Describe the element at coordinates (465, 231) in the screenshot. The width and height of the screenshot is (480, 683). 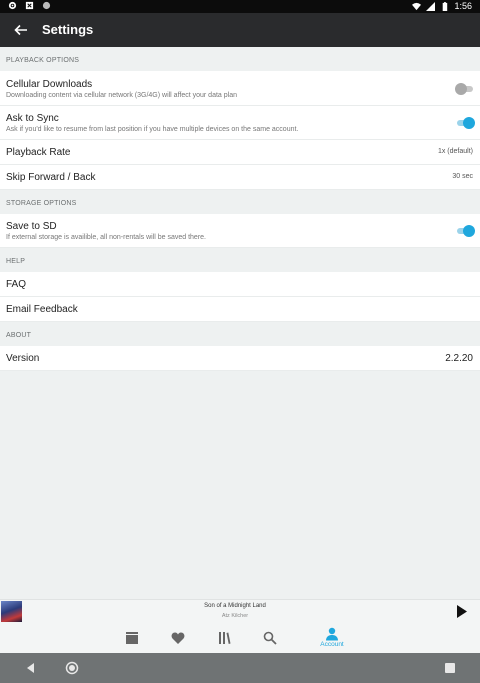
I see `save-to-sd-toggle` at that location.